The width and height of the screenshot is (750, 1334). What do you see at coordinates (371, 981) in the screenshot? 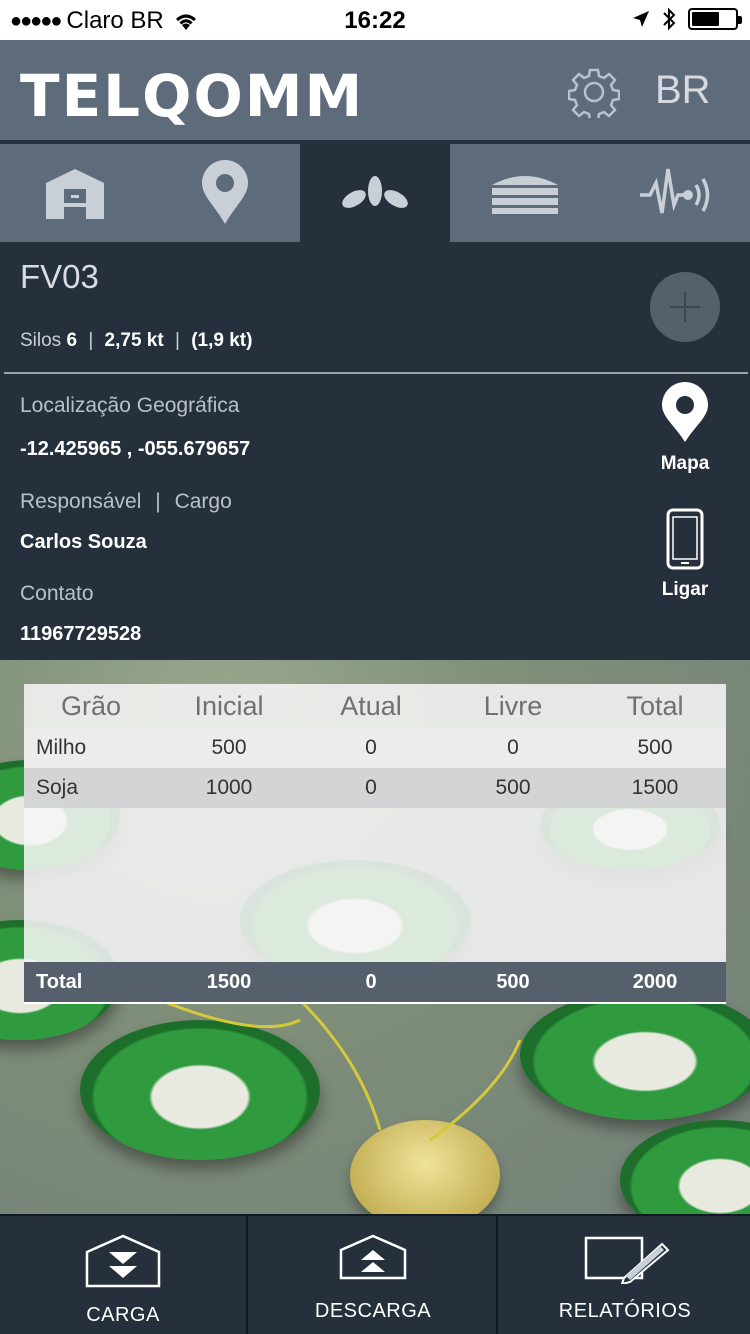
I see `footer-current: 0` at bounding box center [371, 981].